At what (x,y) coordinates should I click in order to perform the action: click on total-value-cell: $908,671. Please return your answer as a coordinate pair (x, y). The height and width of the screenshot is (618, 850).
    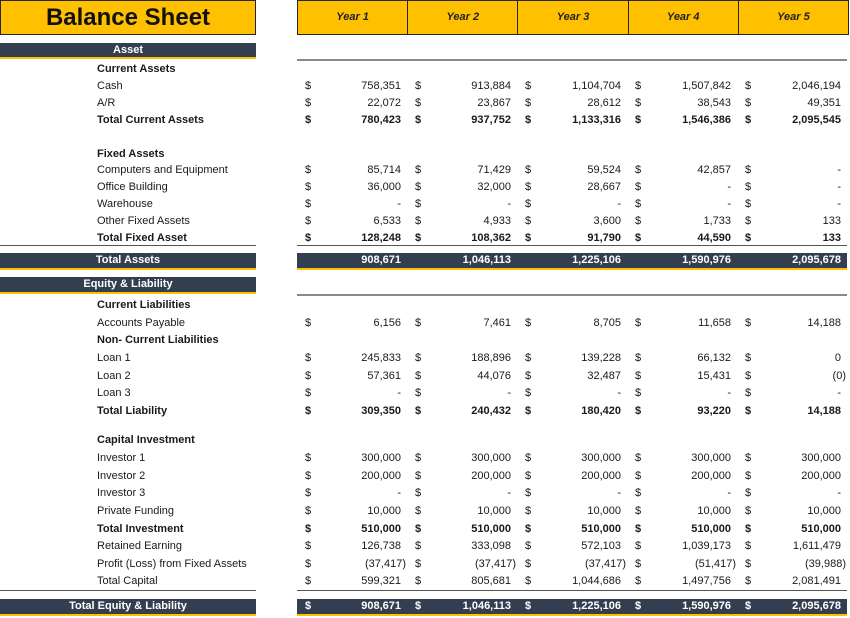
    Looking at the image, I should click on (352, 606).